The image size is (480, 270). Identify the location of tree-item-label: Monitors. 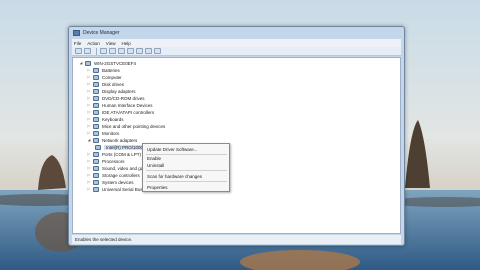
(111, 133).